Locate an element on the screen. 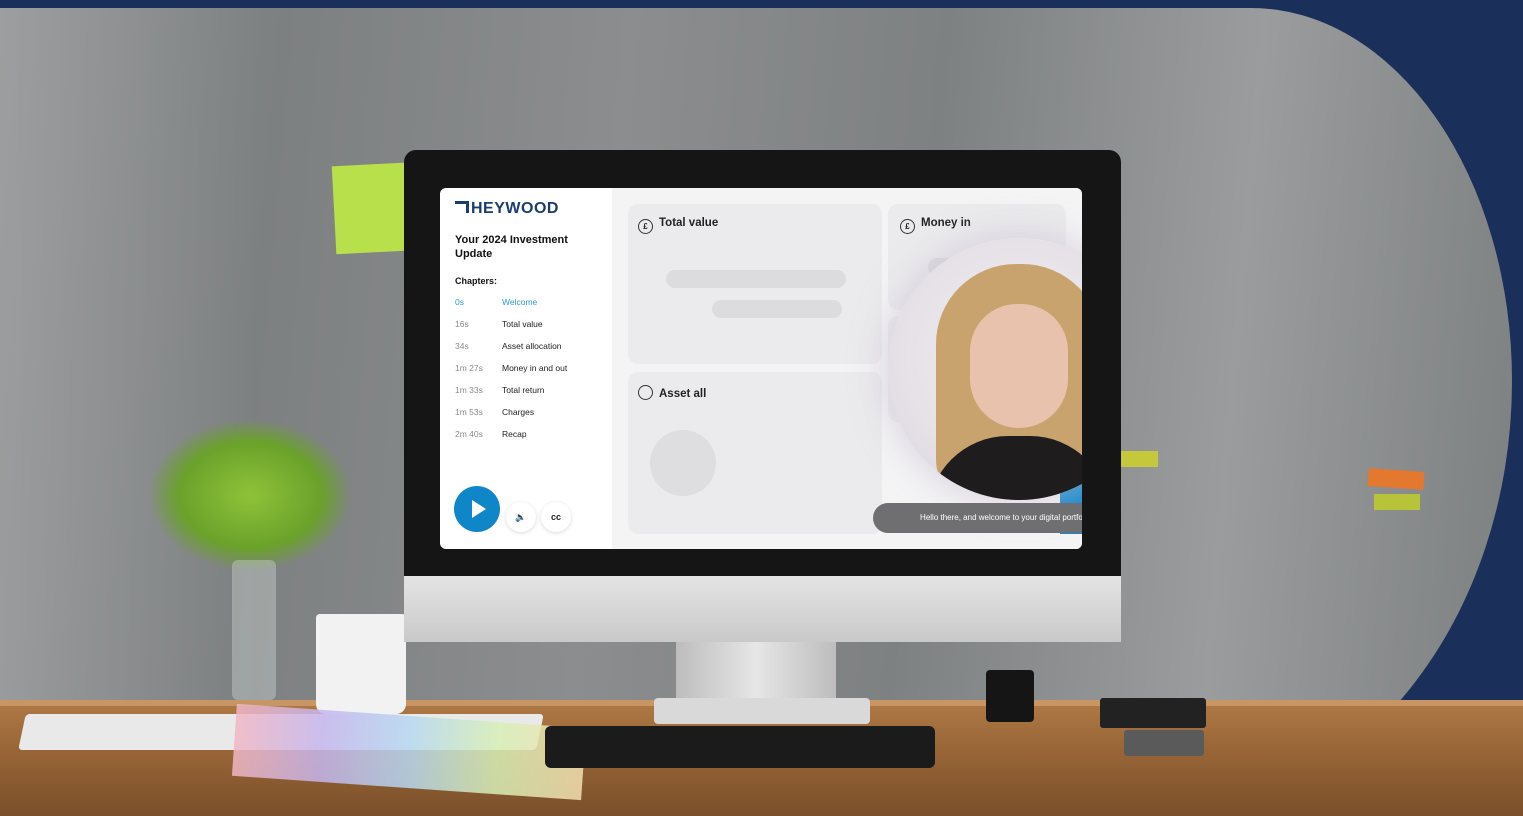 The image size is (1523, 816). captions-button: cc is located at coordinates (556, 517).